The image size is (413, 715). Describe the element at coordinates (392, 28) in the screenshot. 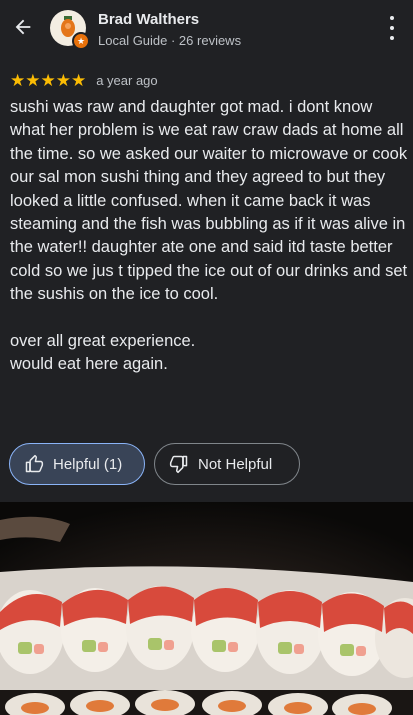

I see `more-options-button` at that location.